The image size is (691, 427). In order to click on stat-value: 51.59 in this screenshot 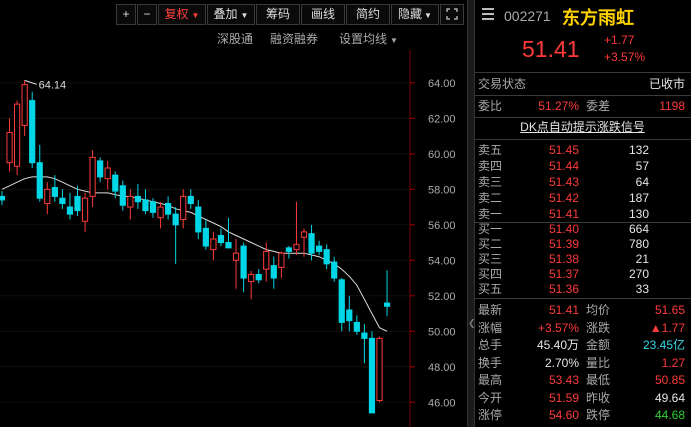, I will do `click(563, 397)`.